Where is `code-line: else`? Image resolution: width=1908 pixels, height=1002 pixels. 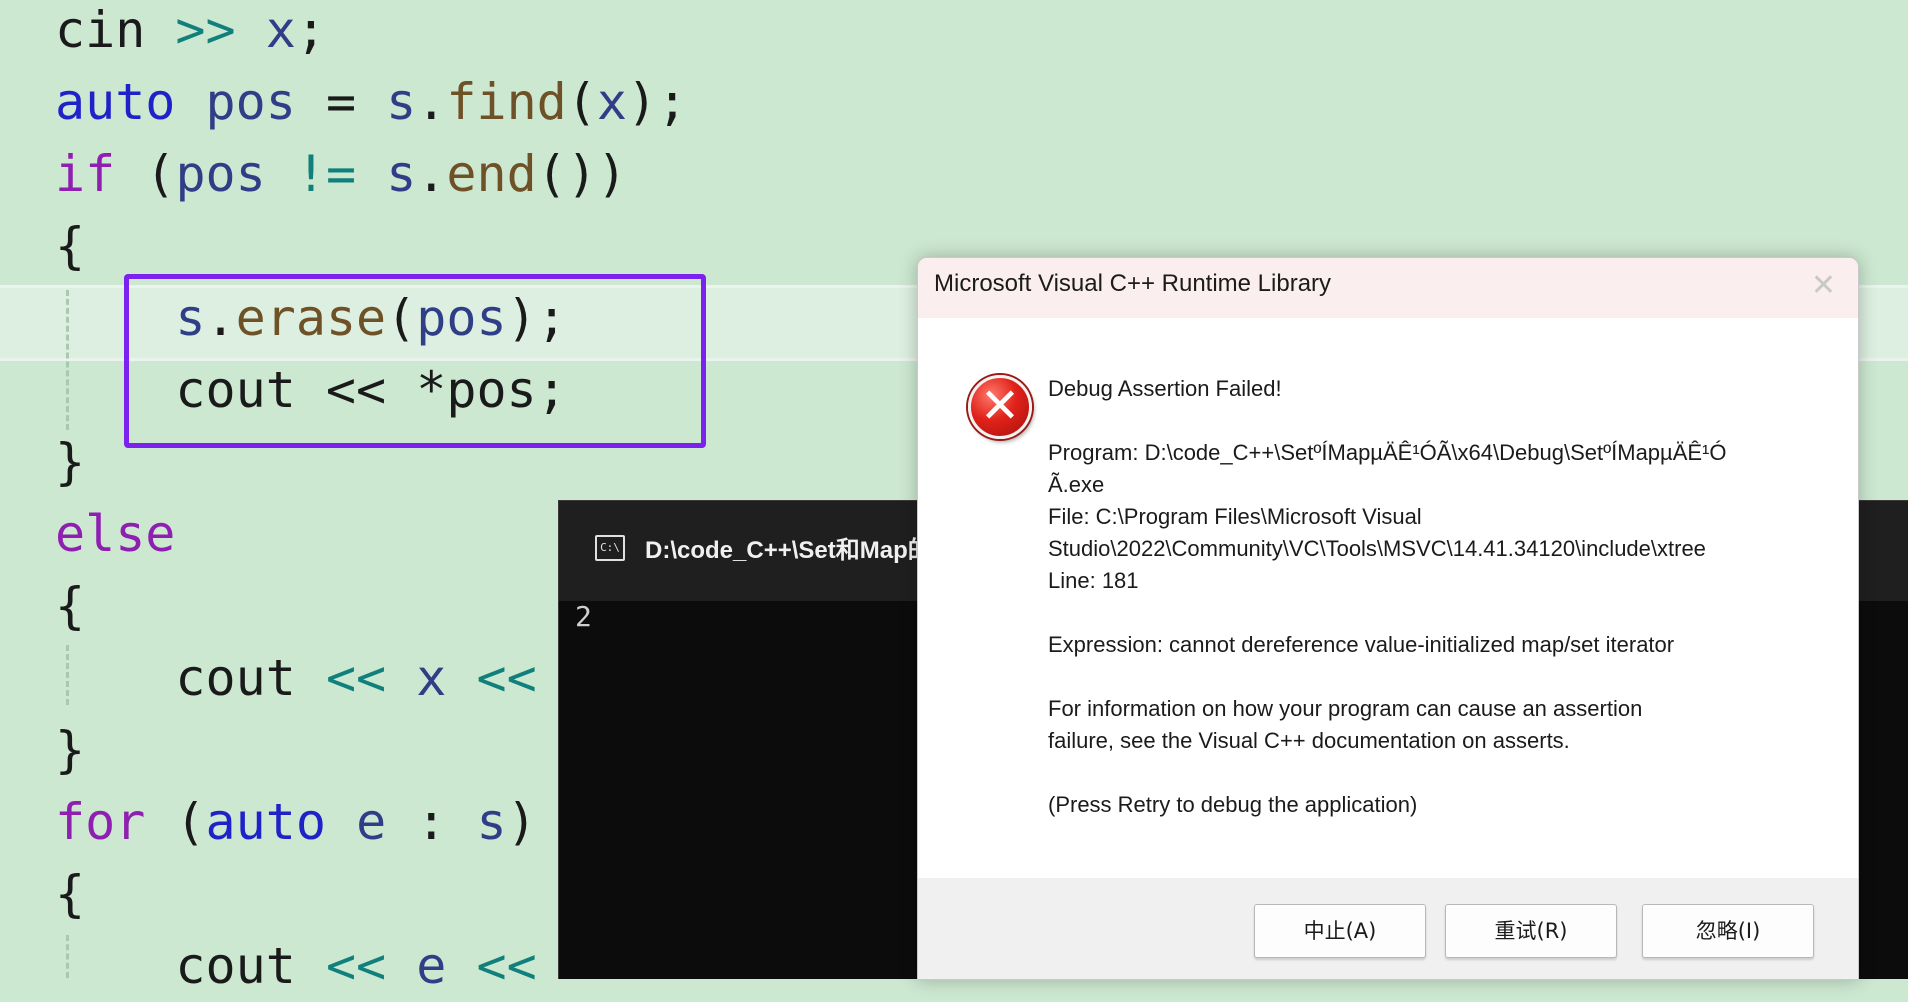
code-line: else is located at coordinates (115, 534).